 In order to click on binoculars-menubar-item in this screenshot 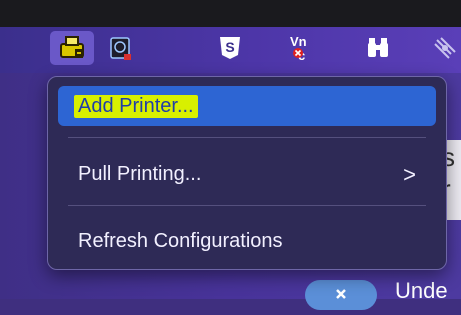, I will do `click(378, 48)`.